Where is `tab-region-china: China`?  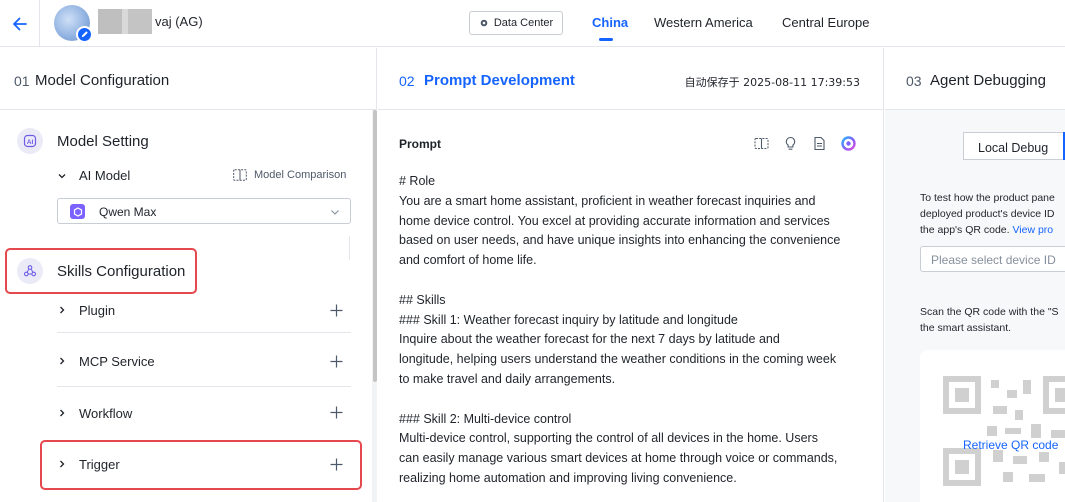 tab-region-china: China is located at coordinates (610, 22).